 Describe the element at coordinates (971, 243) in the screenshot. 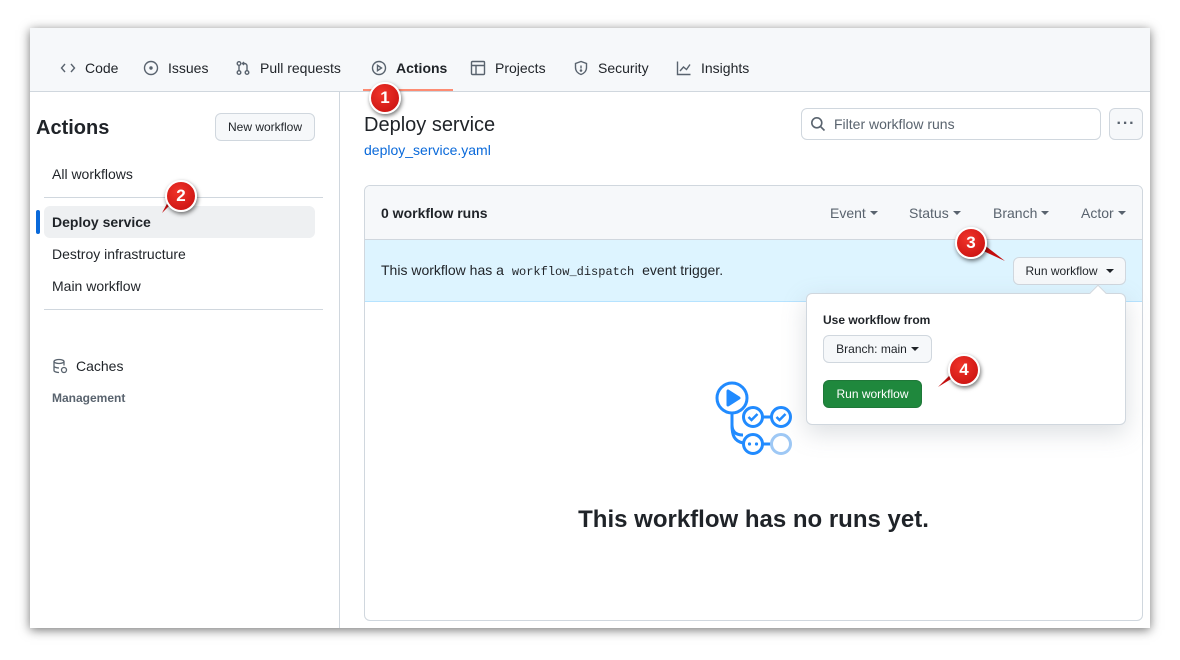

I see `callout-number: 3` at that location.